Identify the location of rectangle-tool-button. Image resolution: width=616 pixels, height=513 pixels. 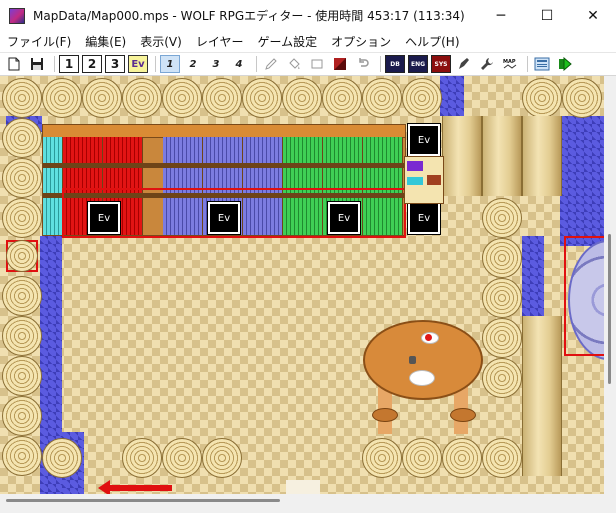
(317, 64).